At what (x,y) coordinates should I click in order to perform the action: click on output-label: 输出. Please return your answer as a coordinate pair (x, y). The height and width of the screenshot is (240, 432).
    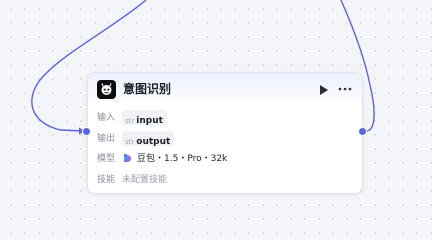
    Looking at the image, I should click on (106, 139).